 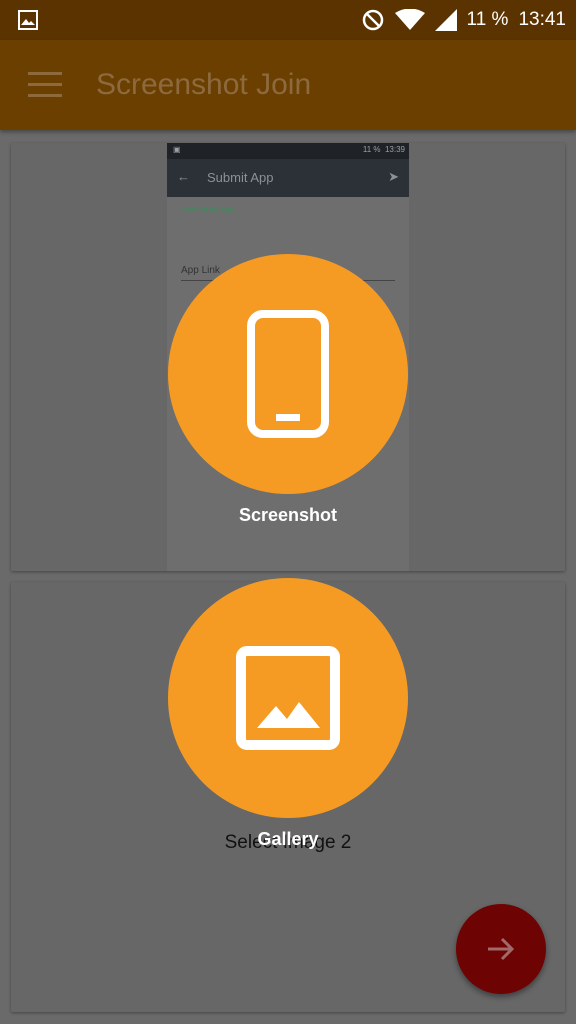 I want to click on preview-toolbar-title: Submit App, so click(x=240, y=177).